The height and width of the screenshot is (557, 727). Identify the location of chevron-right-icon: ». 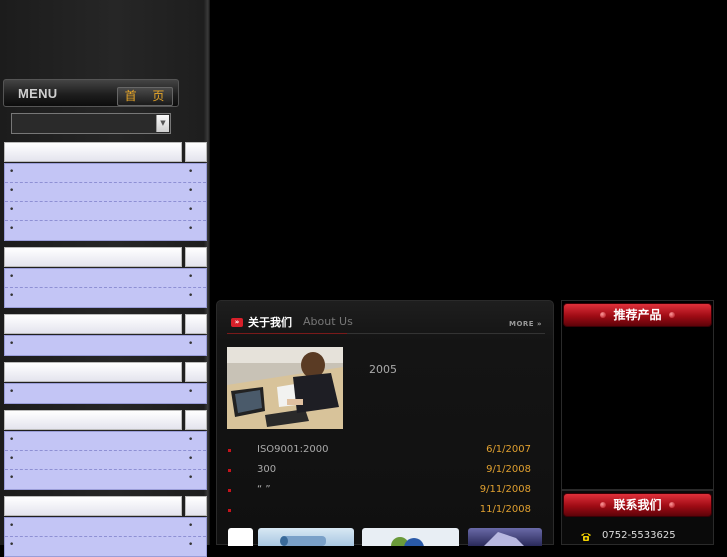
(540, 324).